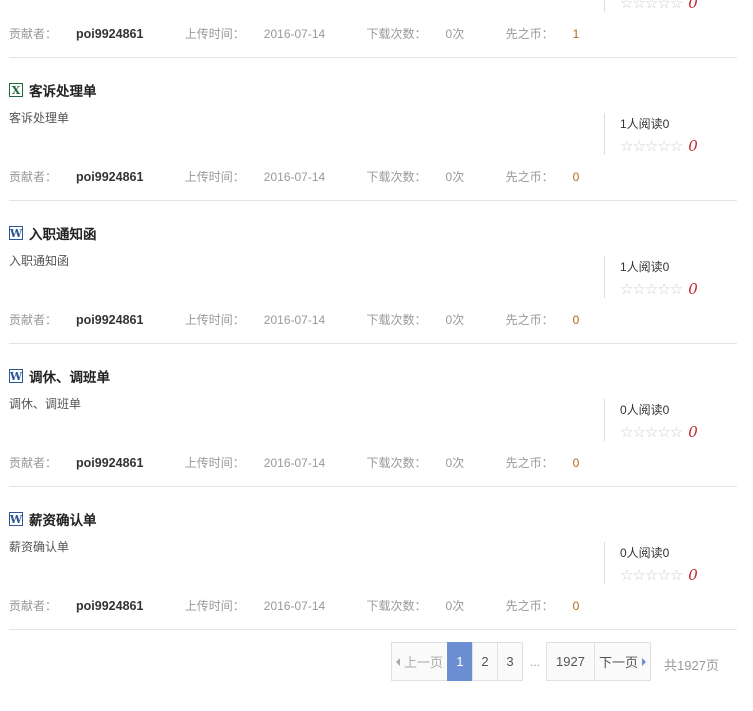  What do you see at coordinates (510, 661) in the screenshot?
I see `page-button-3: 3` at bounding box center [510, 661].